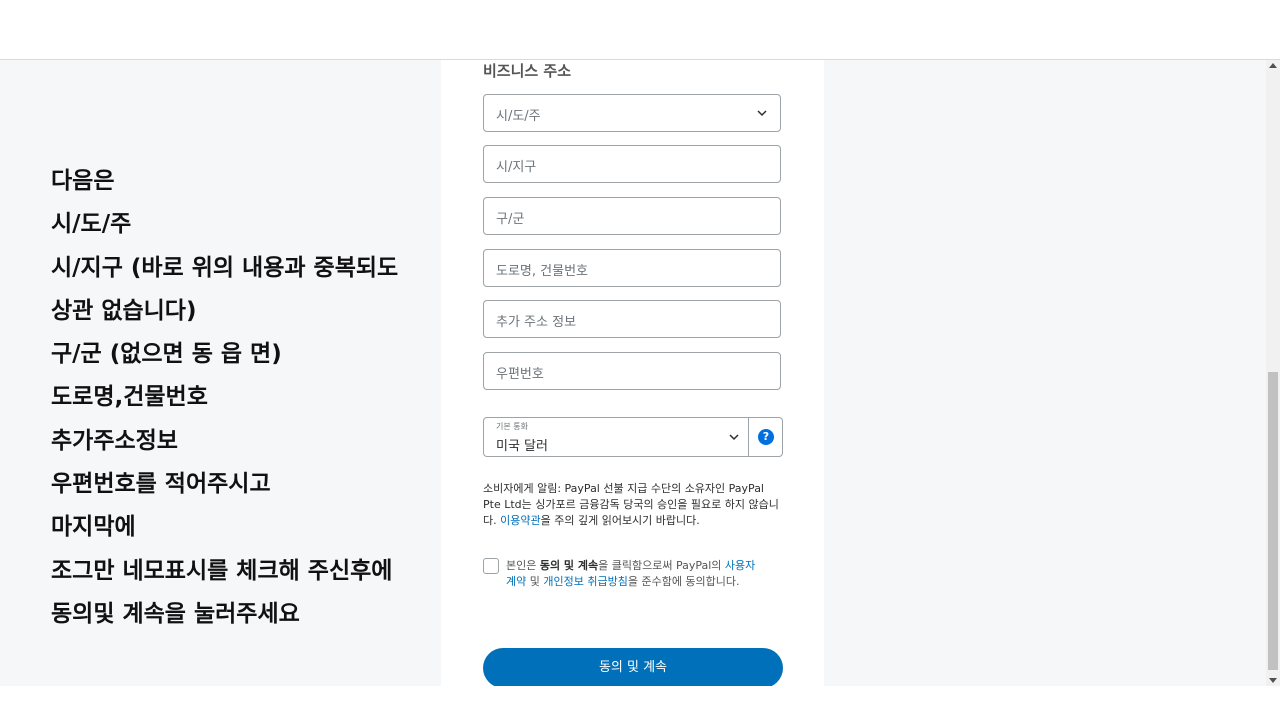  What do you see at coordinates (633, 667) in the screenshot?
I see `agree-continue-button: 동의 및 계속` at bounding box center [633, 667].